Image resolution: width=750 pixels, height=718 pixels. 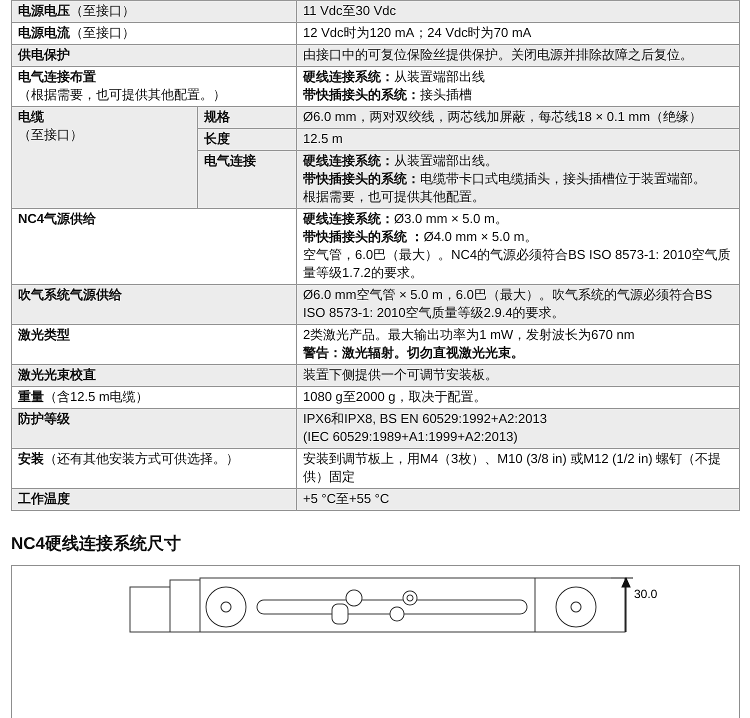 I want to click on sublabel-cell: 电气连接, so click(x=247, y=180).